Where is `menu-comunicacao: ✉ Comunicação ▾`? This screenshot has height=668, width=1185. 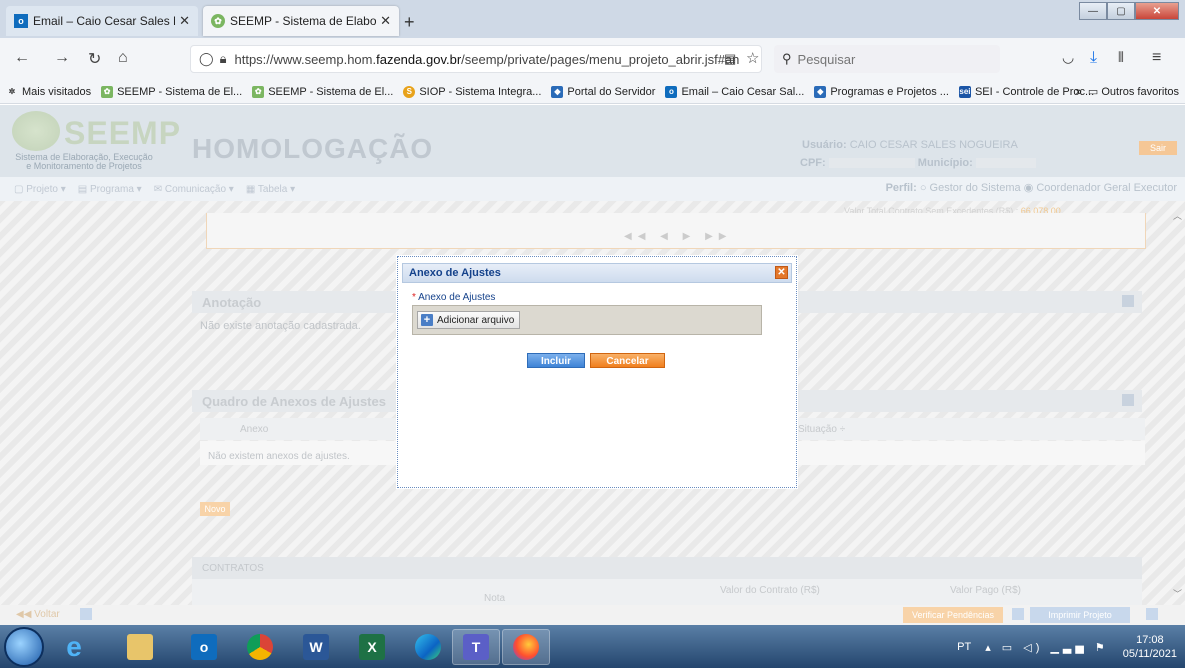 menu-comunicacao: ✉ Comunicação ▾ is located at coordinates (194, 189).